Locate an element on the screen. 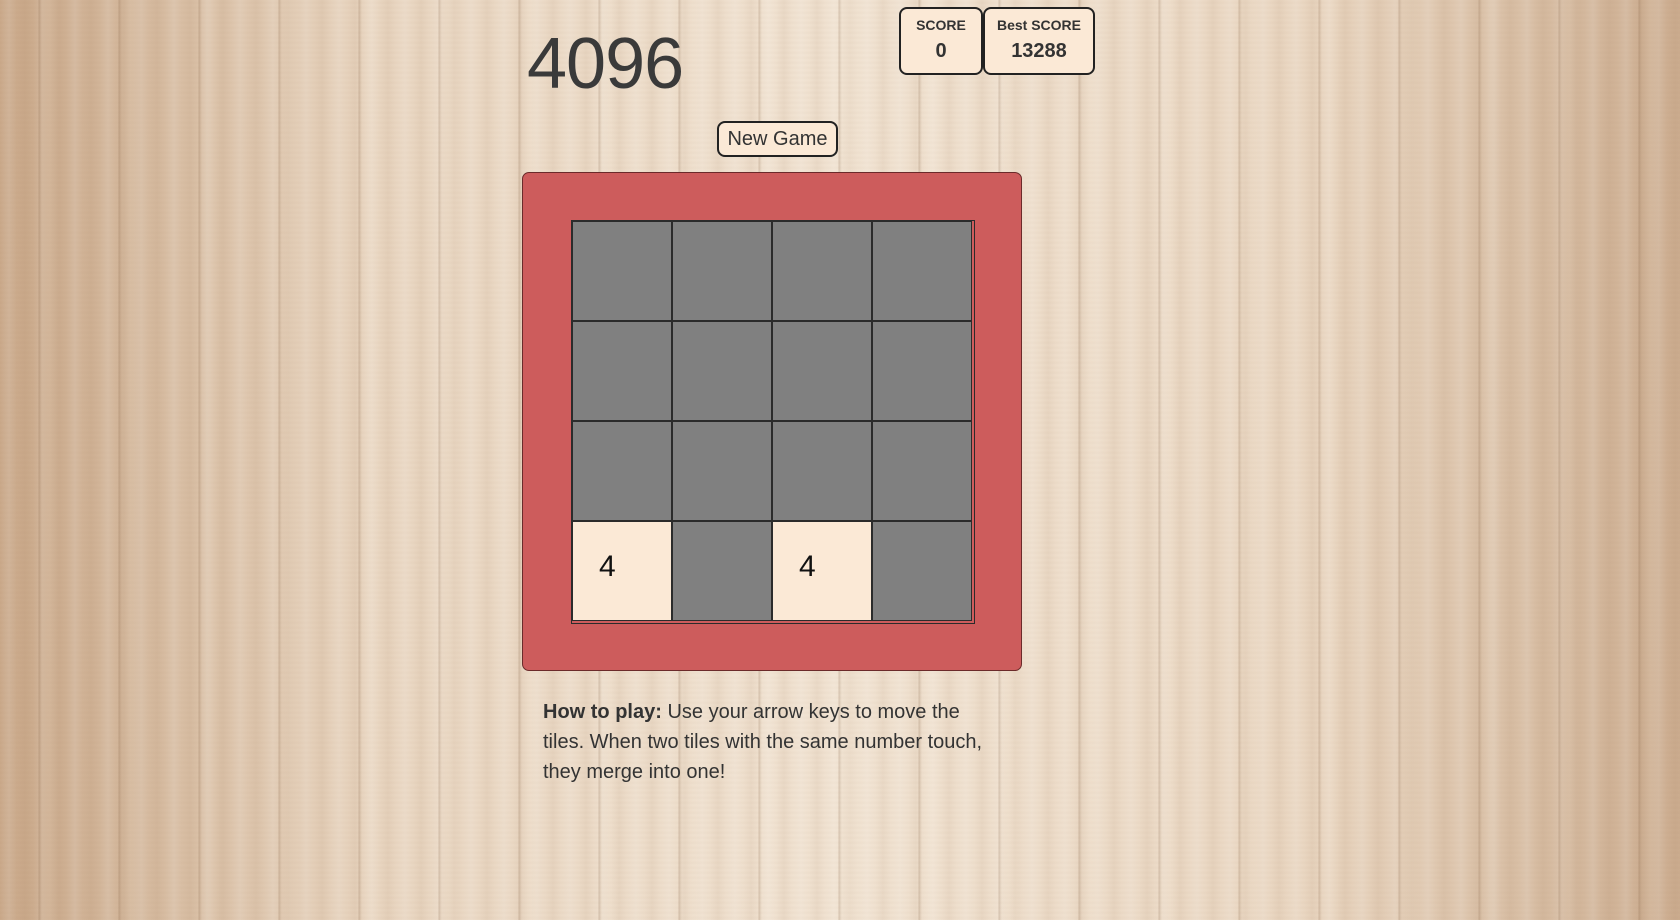 Image resolution: width=1680 pixels, height=920 pixels. best-score-box: Best SCORE 13288 is located at coordinates (1039, 41).